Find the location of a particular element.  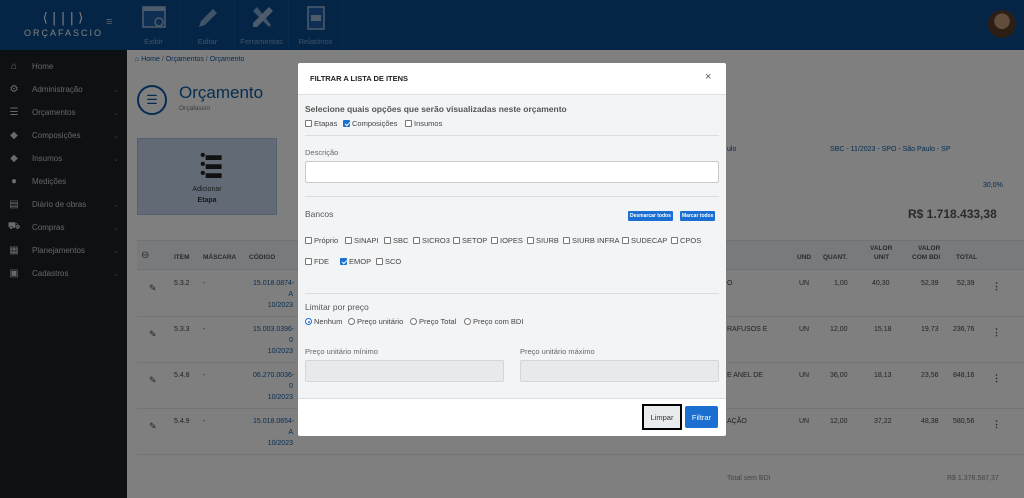

checkbox-banco: IOPES is located at coordinates (507, 240).